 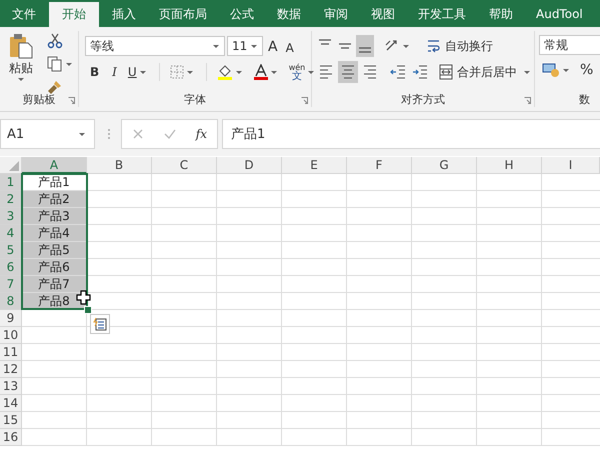 I want to click on drag-handle-icon, so click(x=109, y=134).